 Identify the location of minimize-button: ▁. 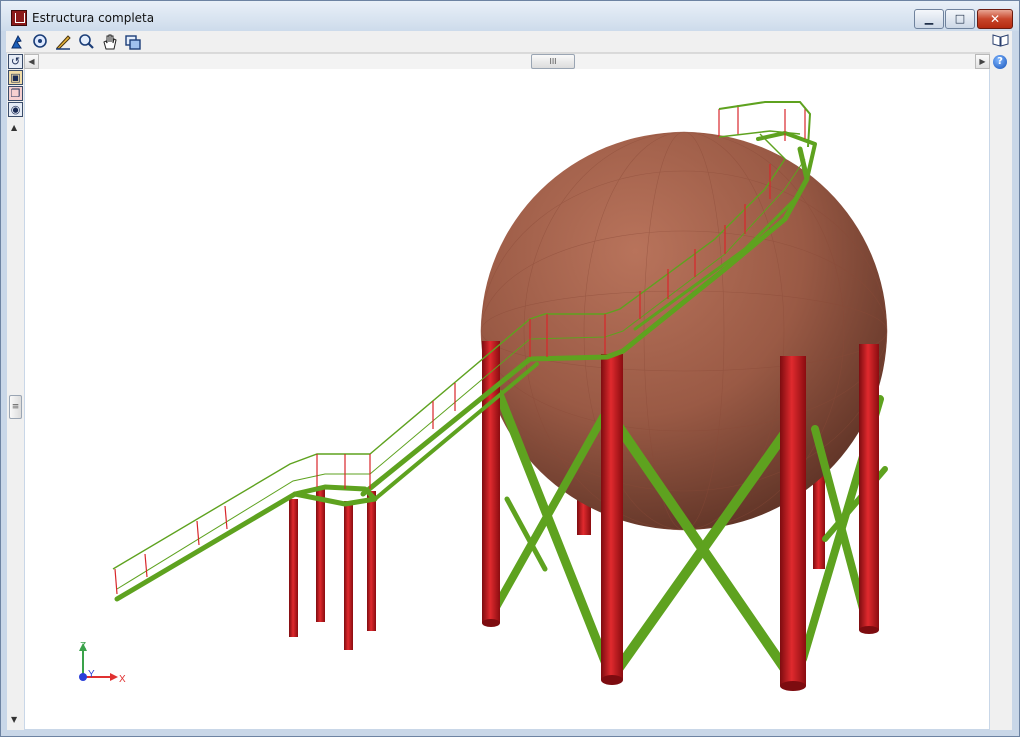
(929, 19).